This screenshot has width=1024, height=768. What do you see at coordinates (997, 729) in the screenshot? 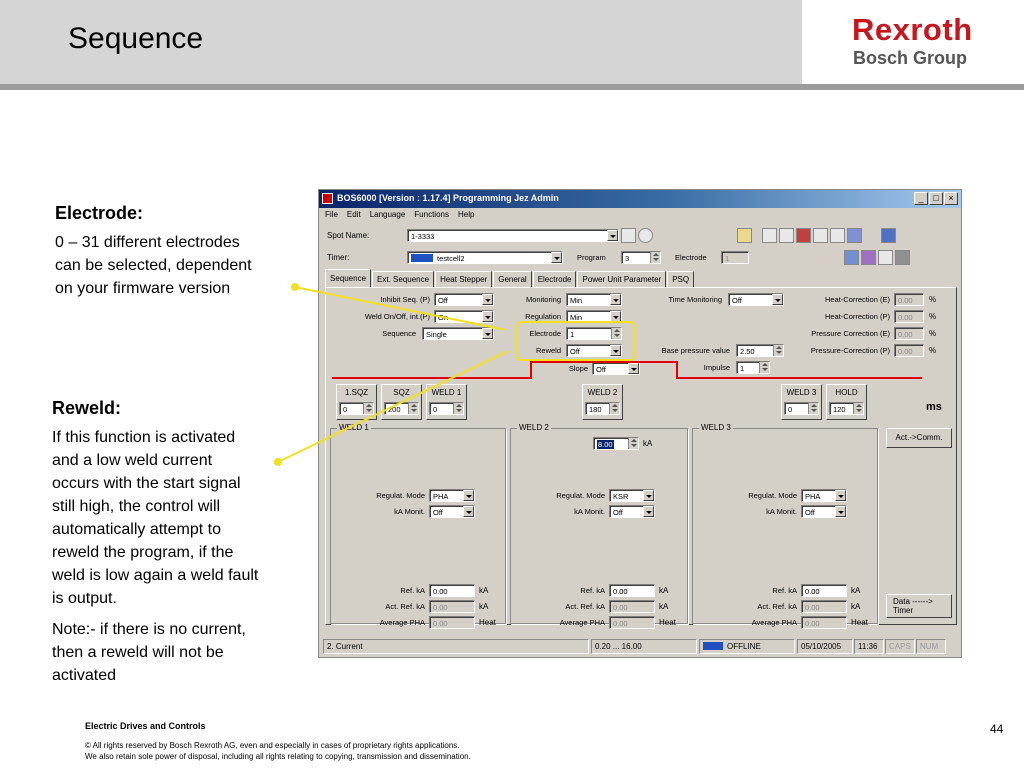
I see `page-number: 44` at bounding box center [997, 729].